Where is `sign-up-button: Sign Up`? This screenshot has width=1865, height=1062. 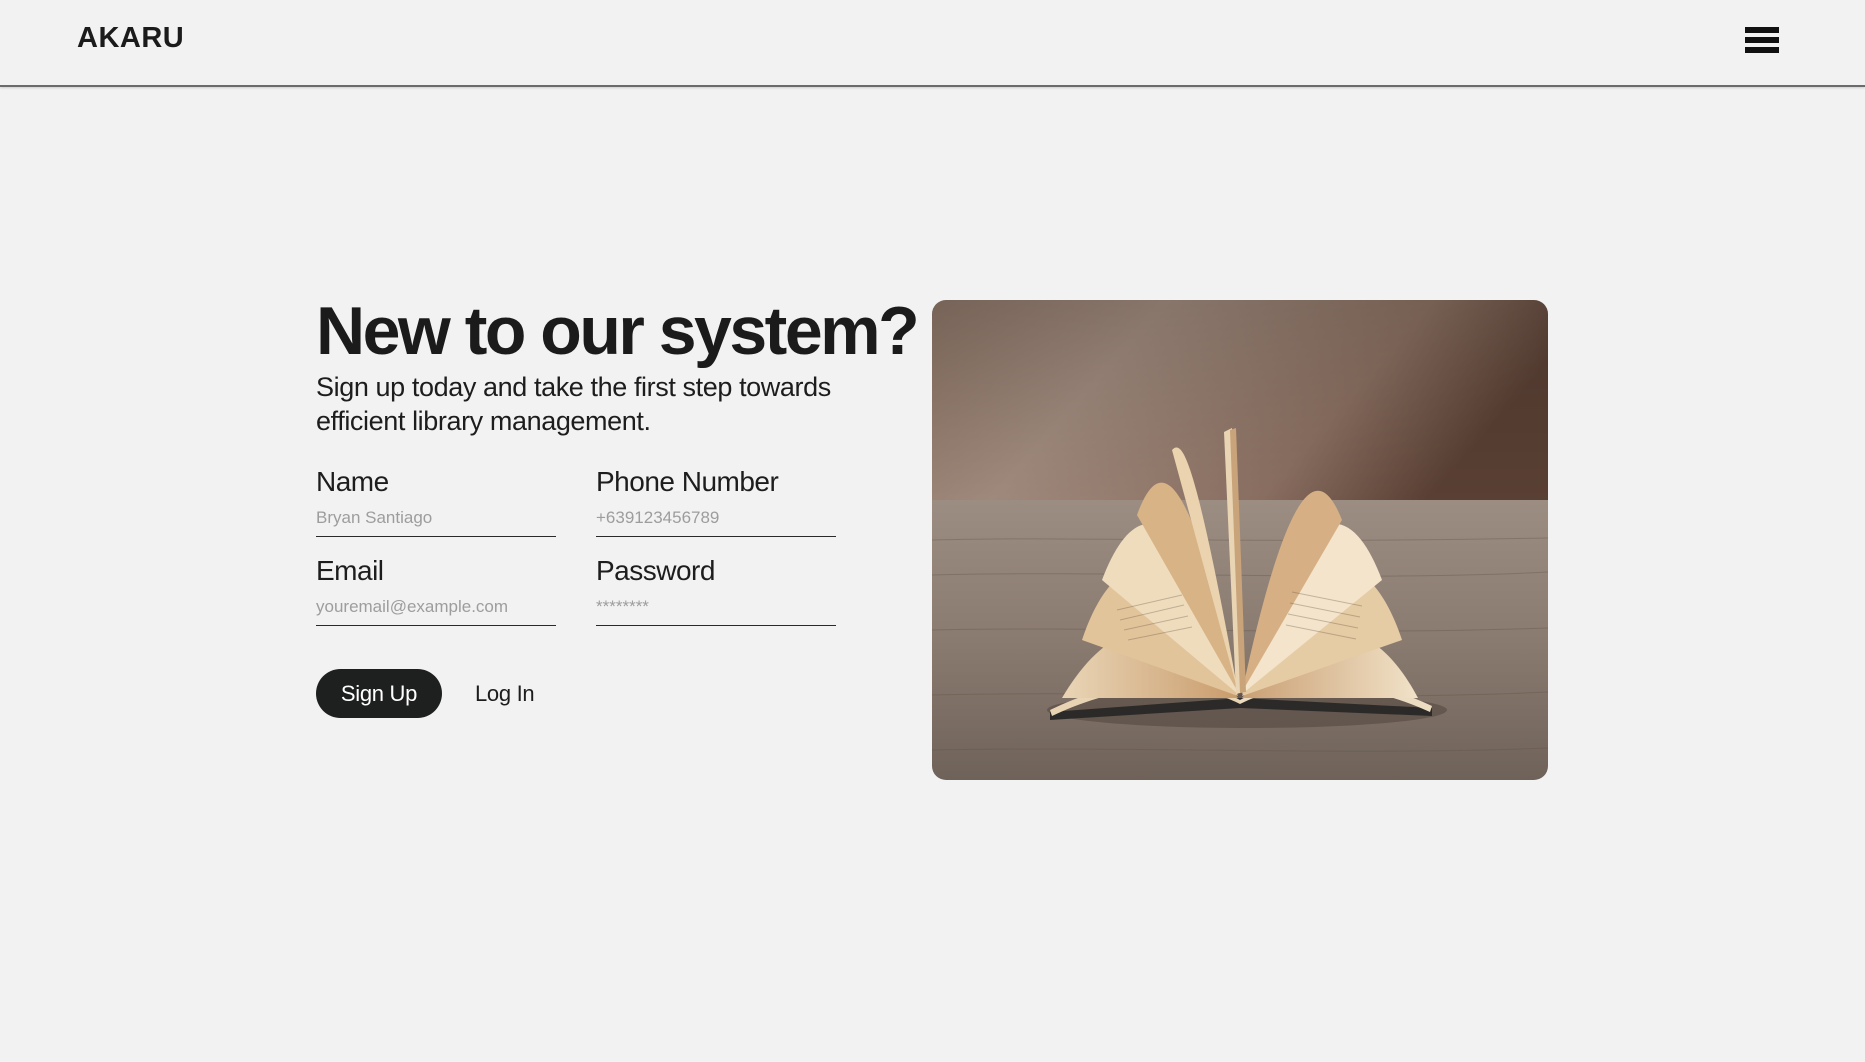 sign-up-button: Sign Up is located at coordinates (379, 693).